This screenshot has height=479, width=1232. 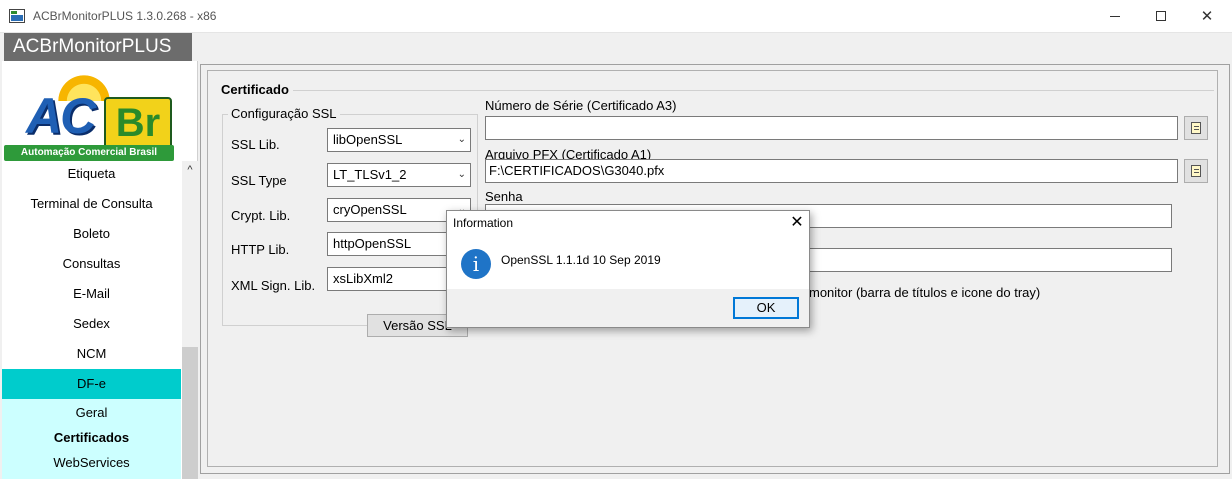 What do you see at coordinates (504, 196) in the screenshot?
I see `senha-label: Senha` at bounding box center [504, 196].